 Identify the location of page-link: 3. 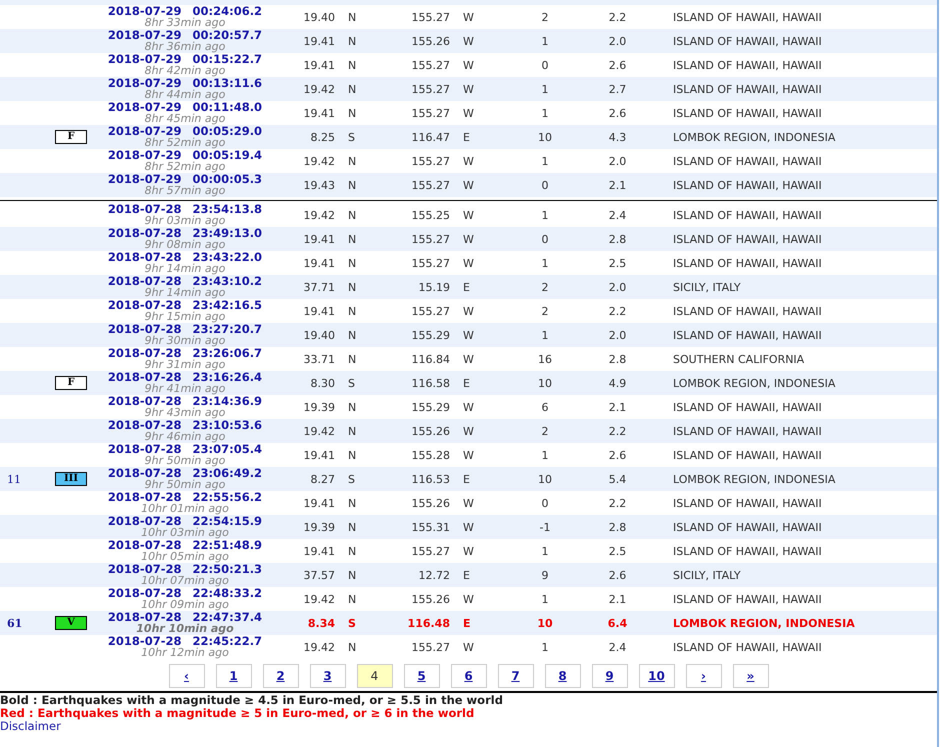
(328, 676).